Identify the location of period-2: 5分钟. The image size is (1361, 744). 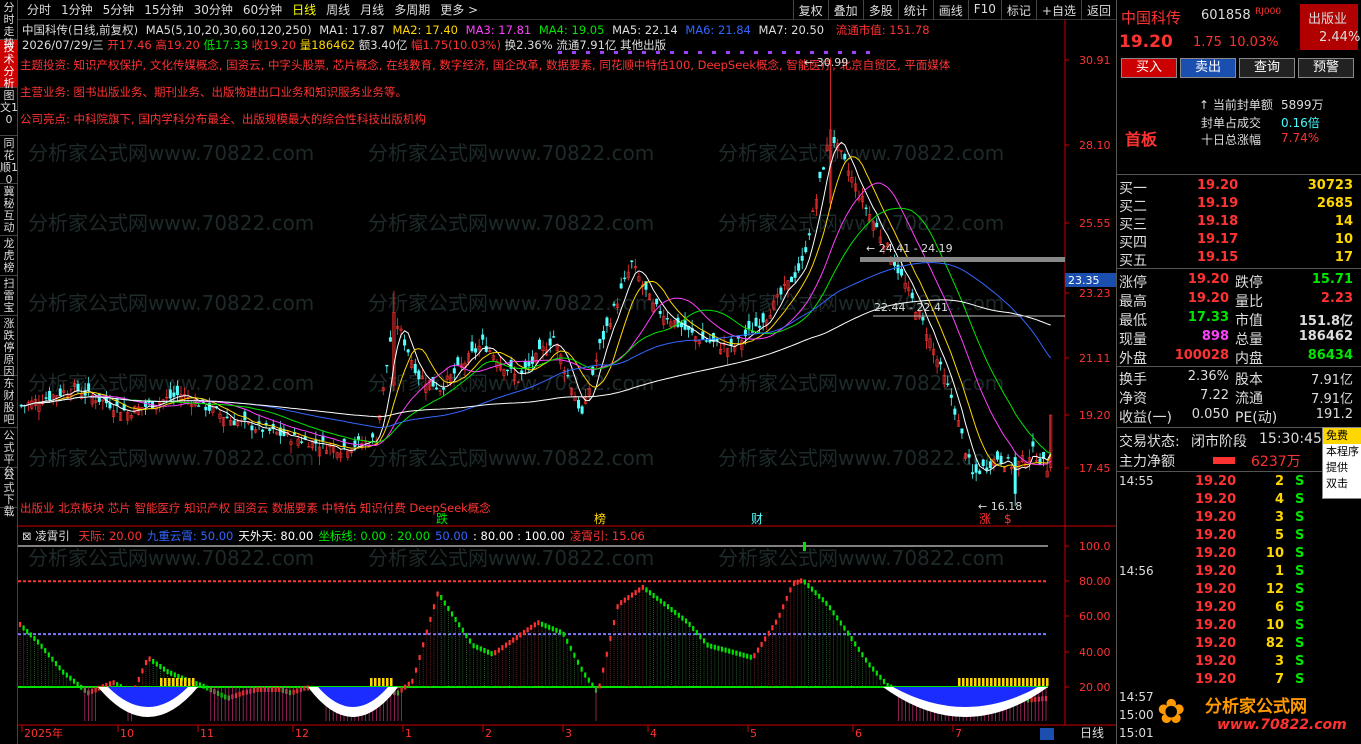
(119, 9).